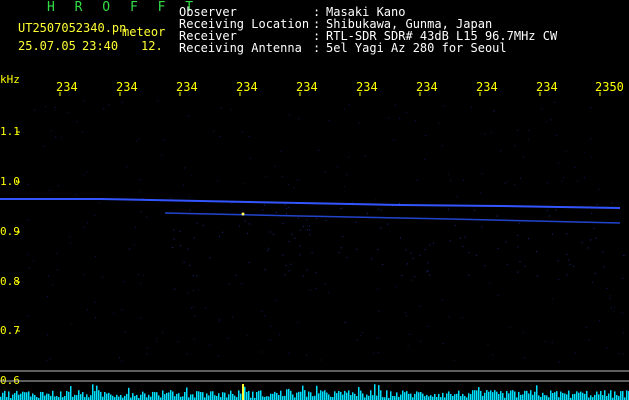  What do you see at coordinates (330, 94) in the screenshot?
I see `x-tick-marks` at bounding box center [330, 94].